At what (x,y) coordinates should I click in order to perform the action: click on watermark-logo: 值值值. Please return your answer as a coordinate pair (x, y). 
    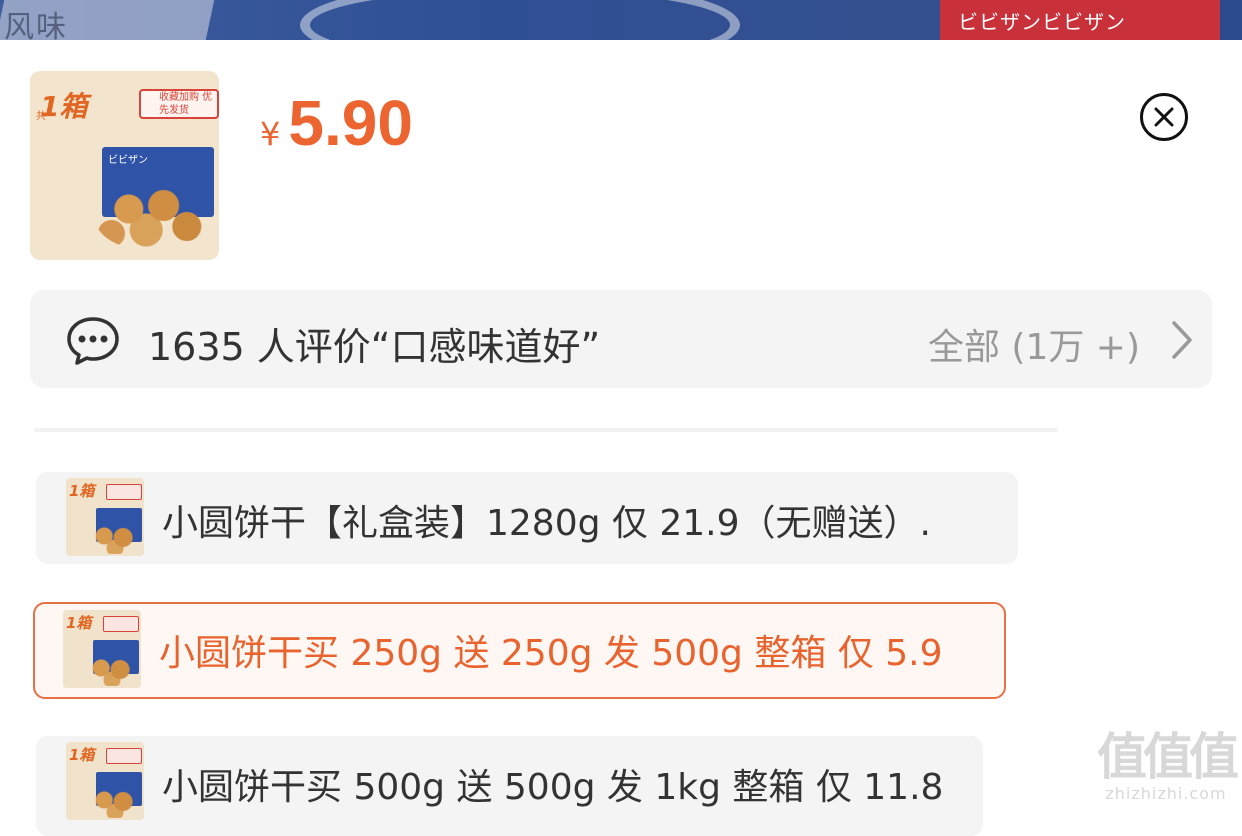
    Looking at the image, I should click on (1168, 757).